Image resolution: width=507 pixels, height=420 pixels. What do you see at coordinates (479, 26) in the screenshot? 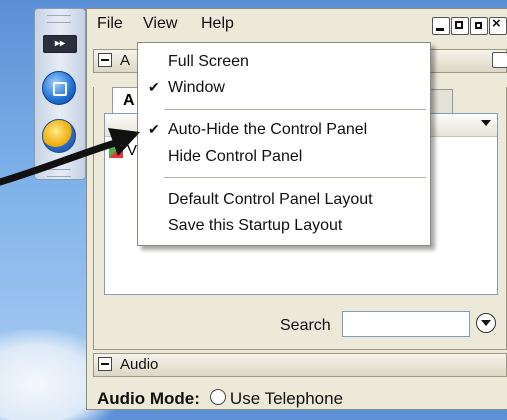
I see `restore-button` at bounding box center [479, 26].